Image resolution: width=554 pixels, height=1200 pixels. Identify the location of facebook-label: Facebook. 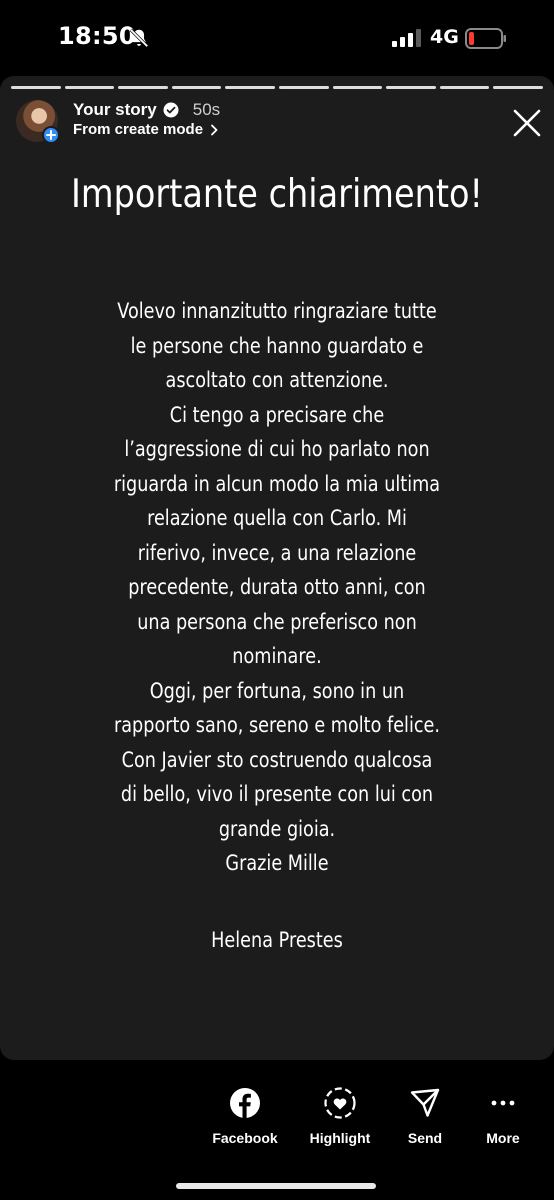
(245, 1138).